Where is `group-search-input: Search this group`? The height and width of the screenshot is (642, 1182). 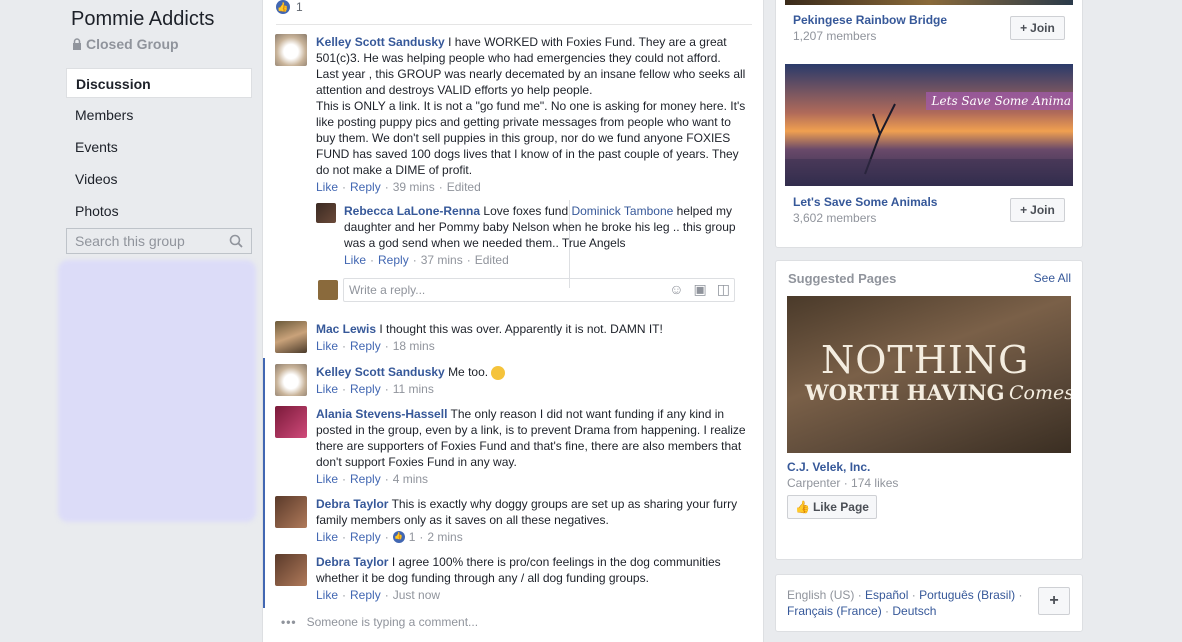 group-search-input: Search this group is located at coordinates (159, 241).